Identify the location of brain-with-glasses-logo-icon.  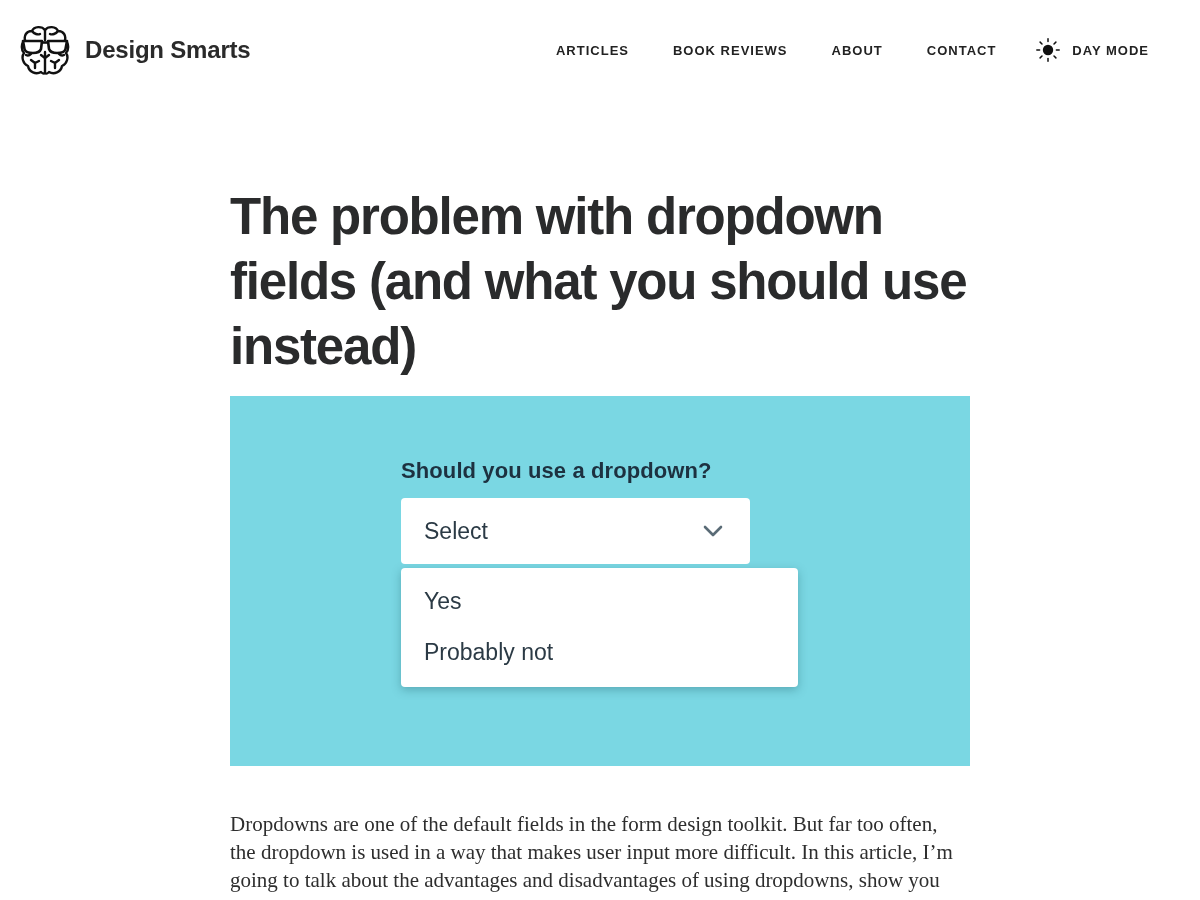
(45, 50).